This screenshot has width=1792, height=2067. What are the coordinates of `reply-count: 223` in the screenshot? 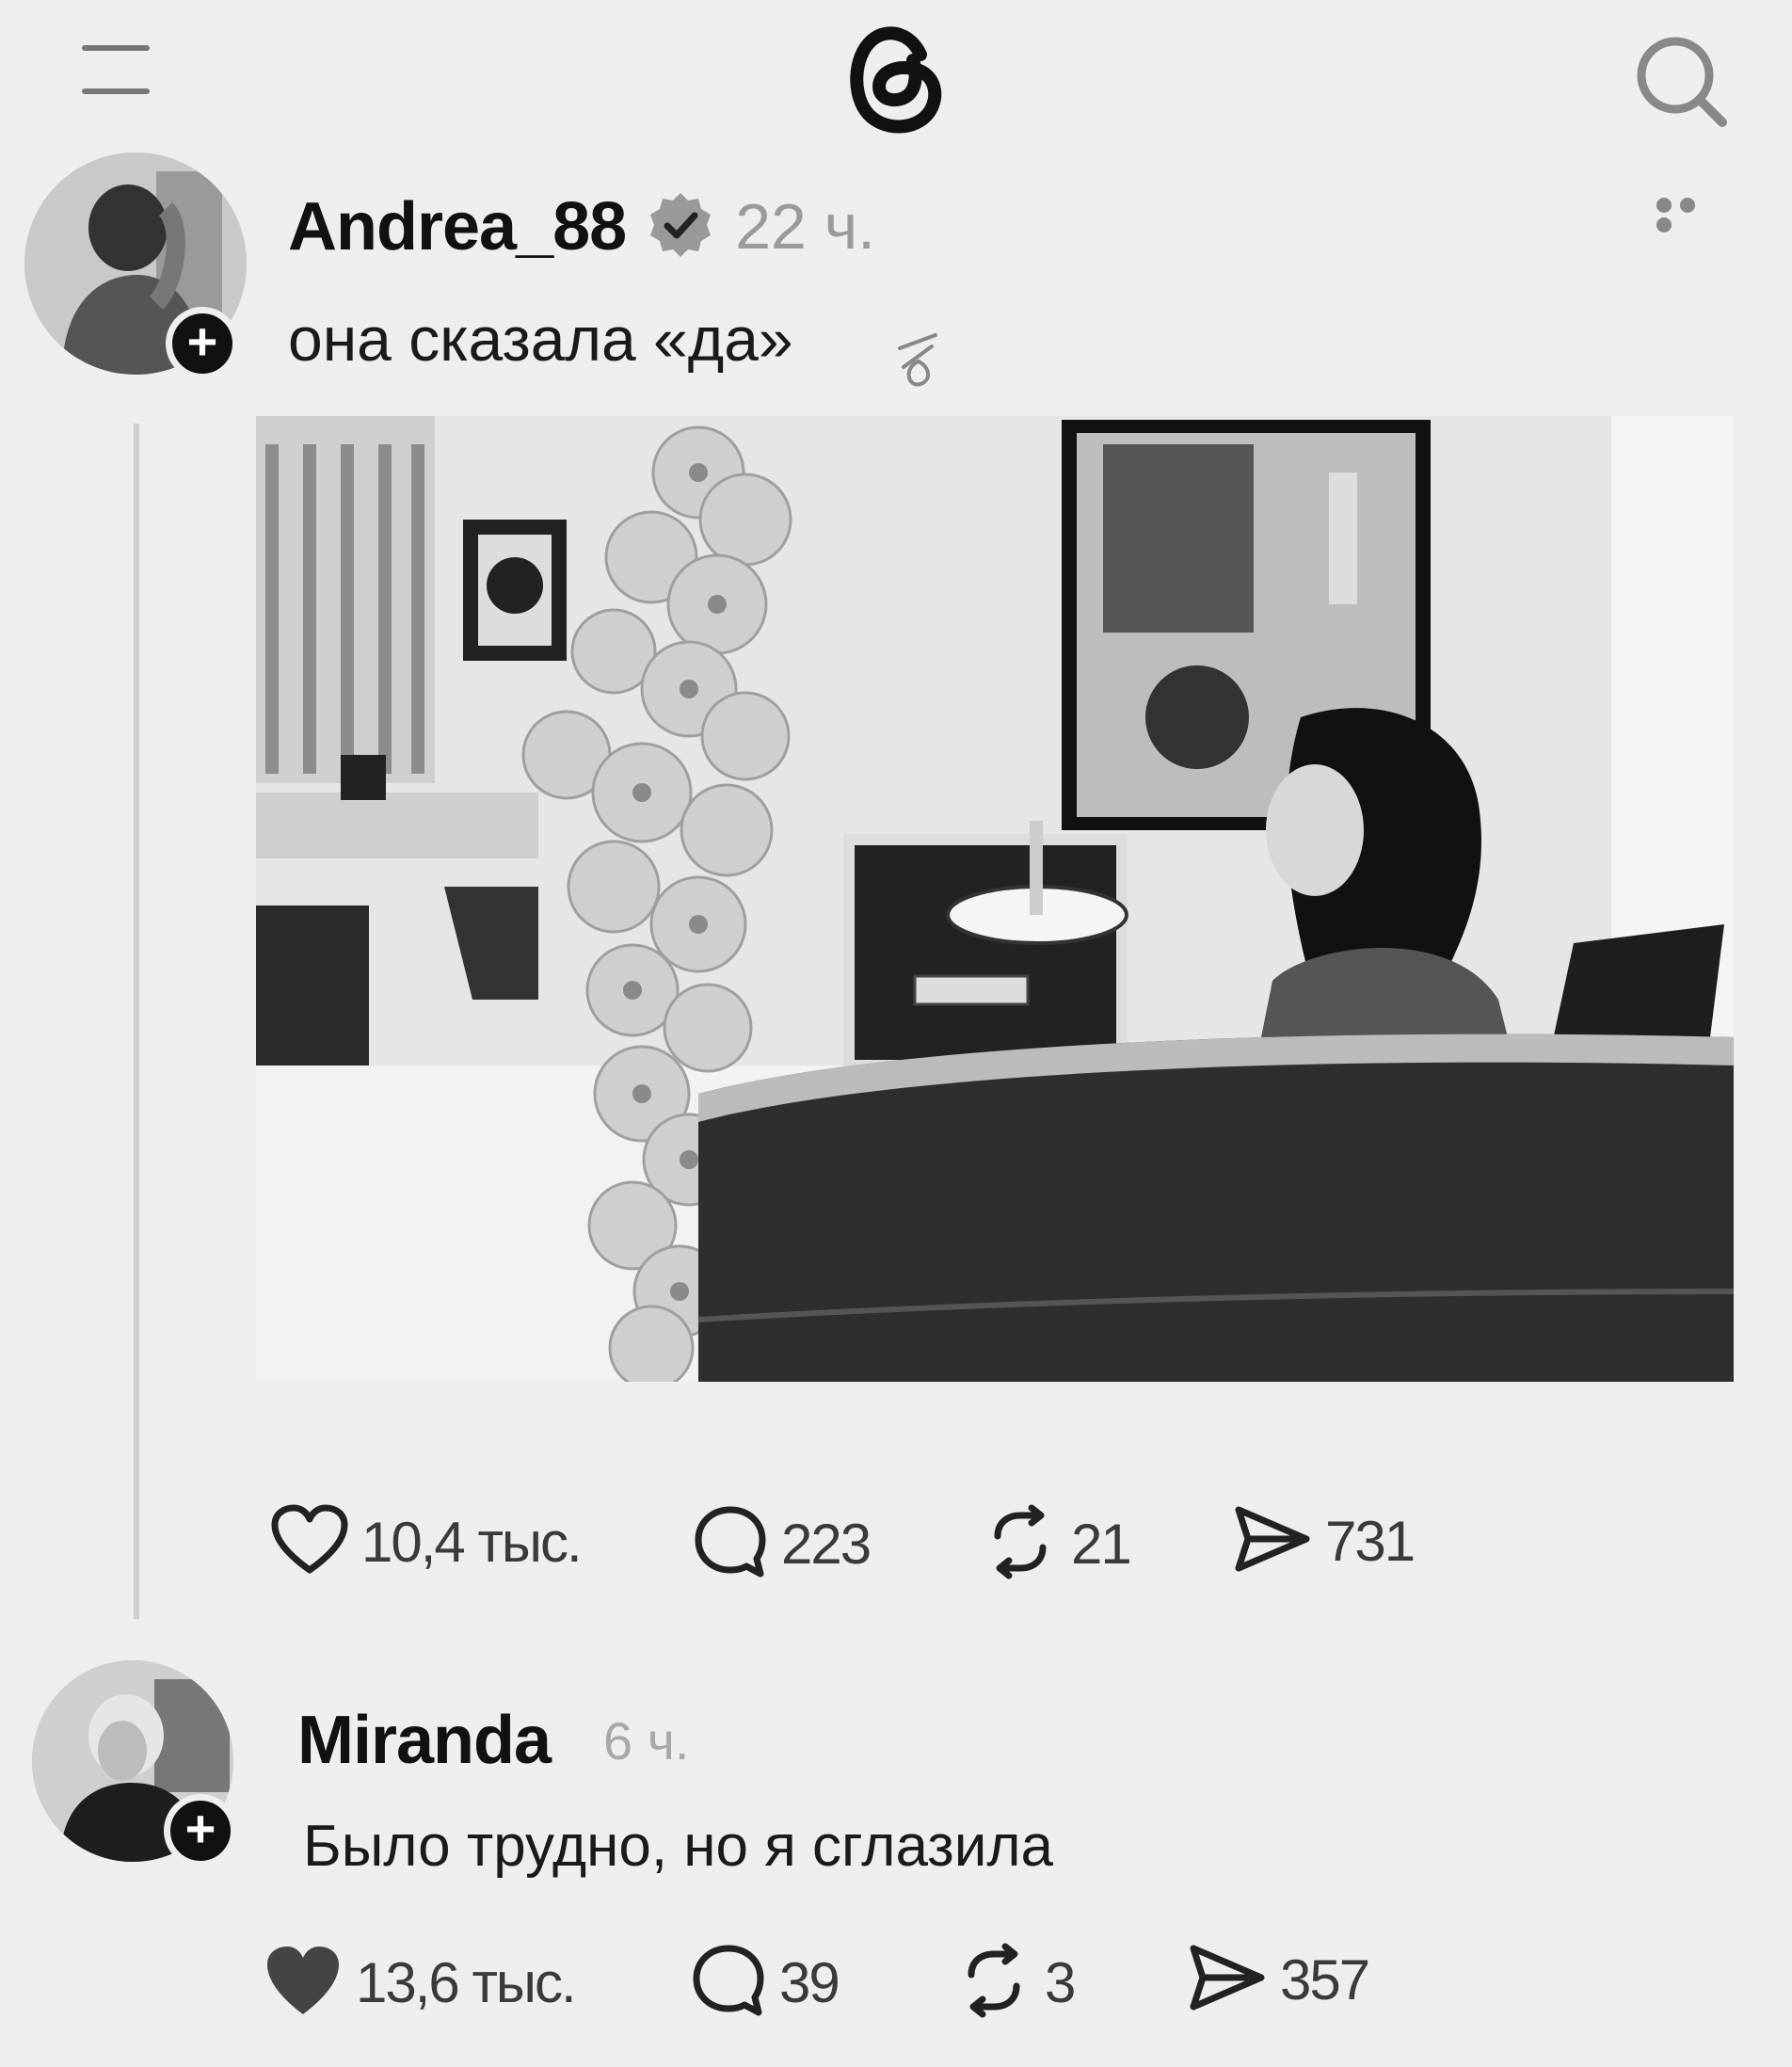 It's located at (826, 1545).